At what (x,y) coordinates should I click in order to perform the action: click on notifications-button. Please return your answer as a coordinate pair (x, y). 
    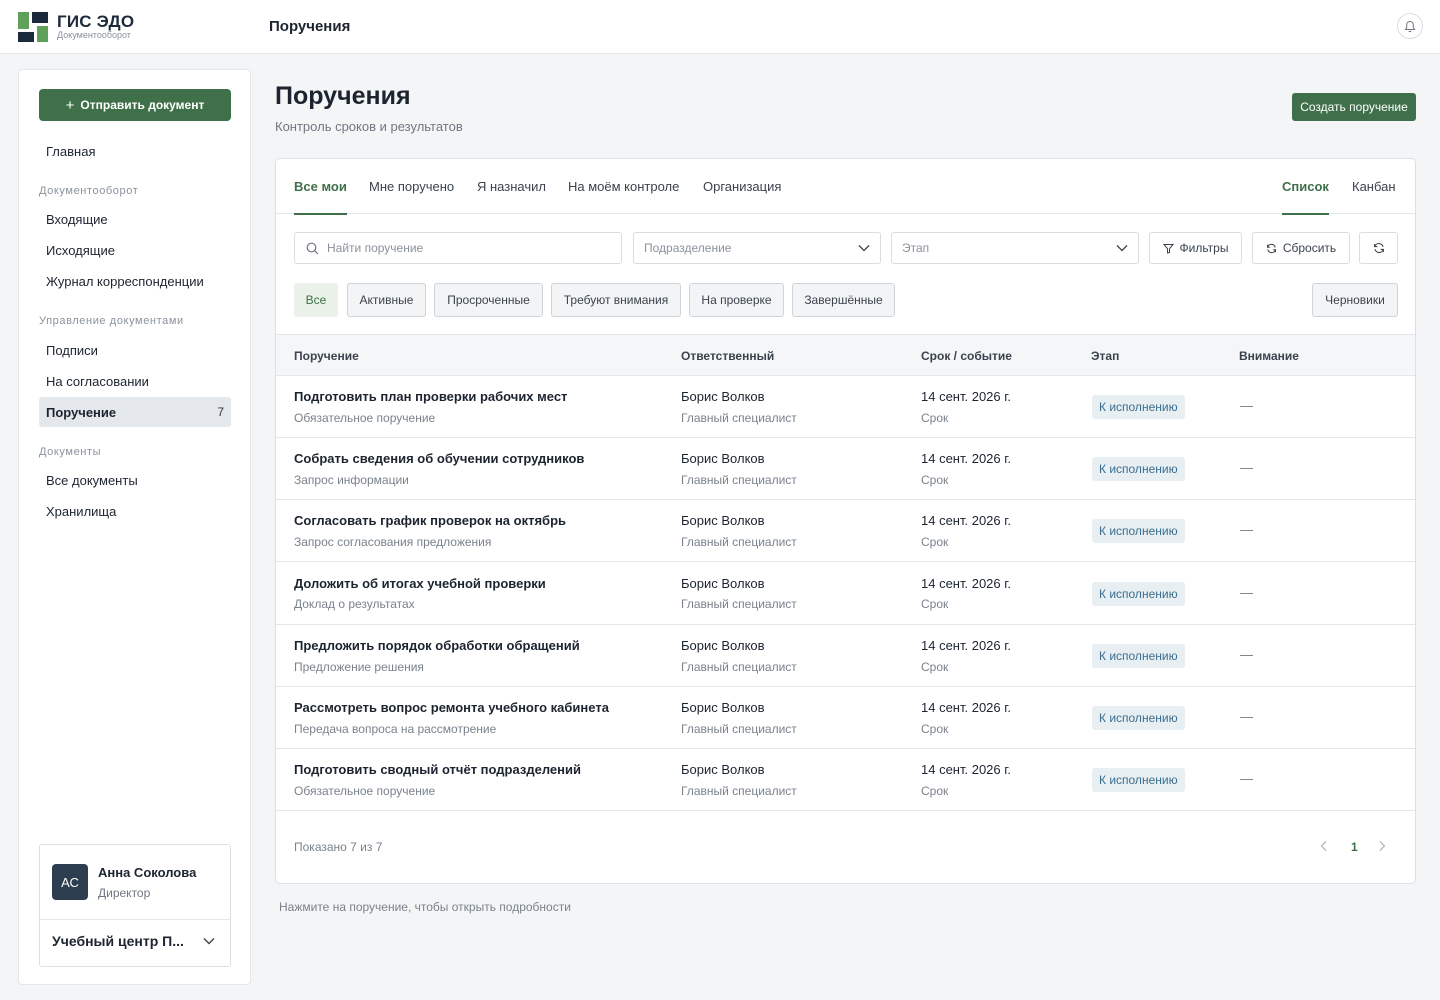
    Looking at the image, I should click on (1410, 26).